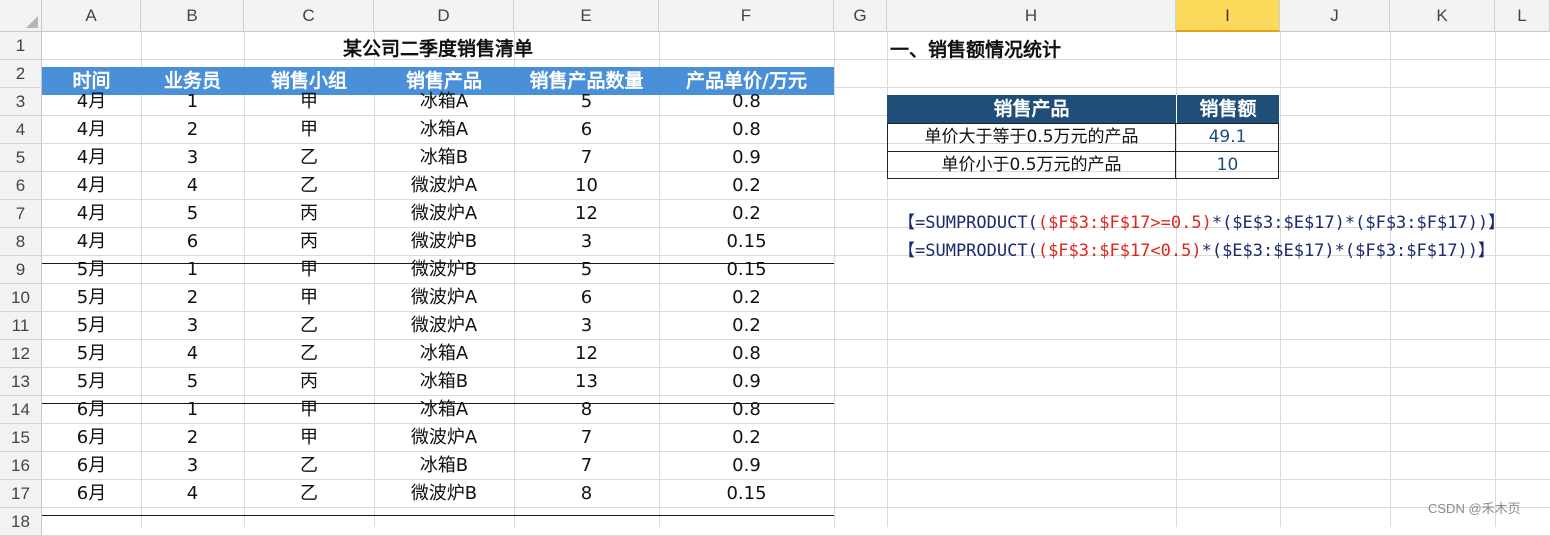  What do you see at coordinates (21, 270) in the screenshot?
I see `row-header-9: 9` at bounding box center [21, 270].